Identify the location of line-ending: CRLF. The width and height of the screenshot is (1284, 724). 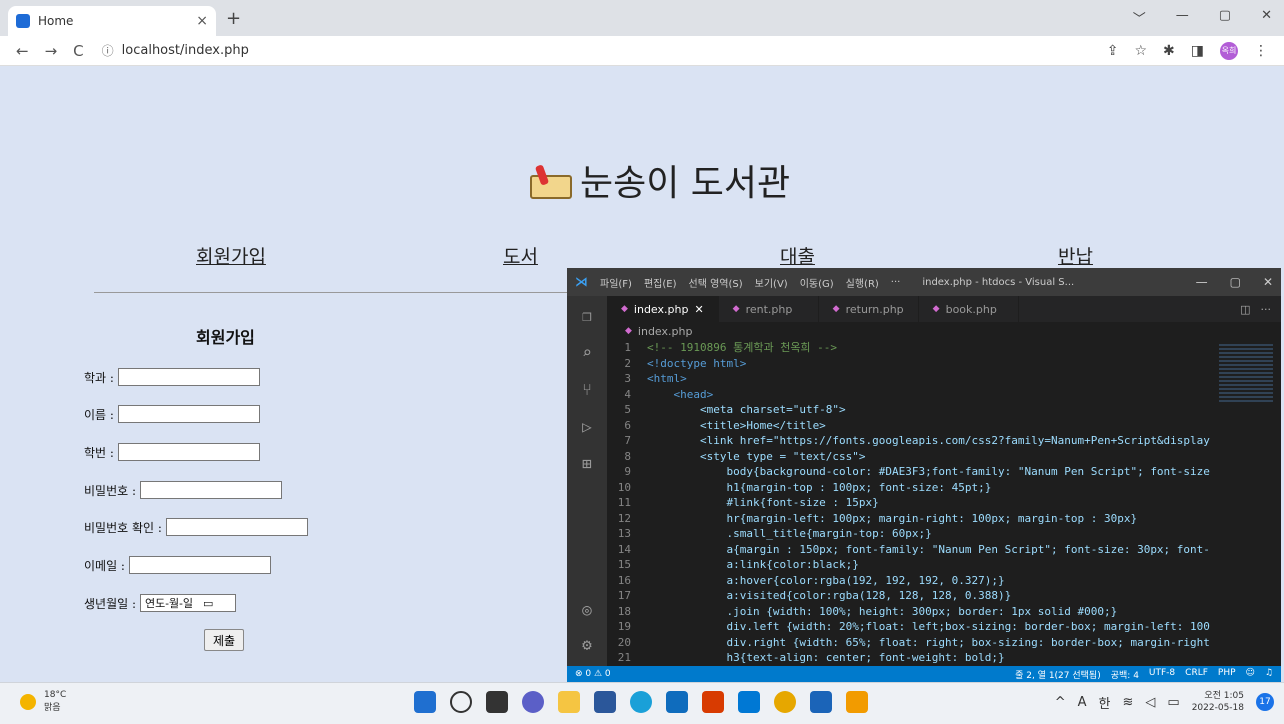
(1196, 674).